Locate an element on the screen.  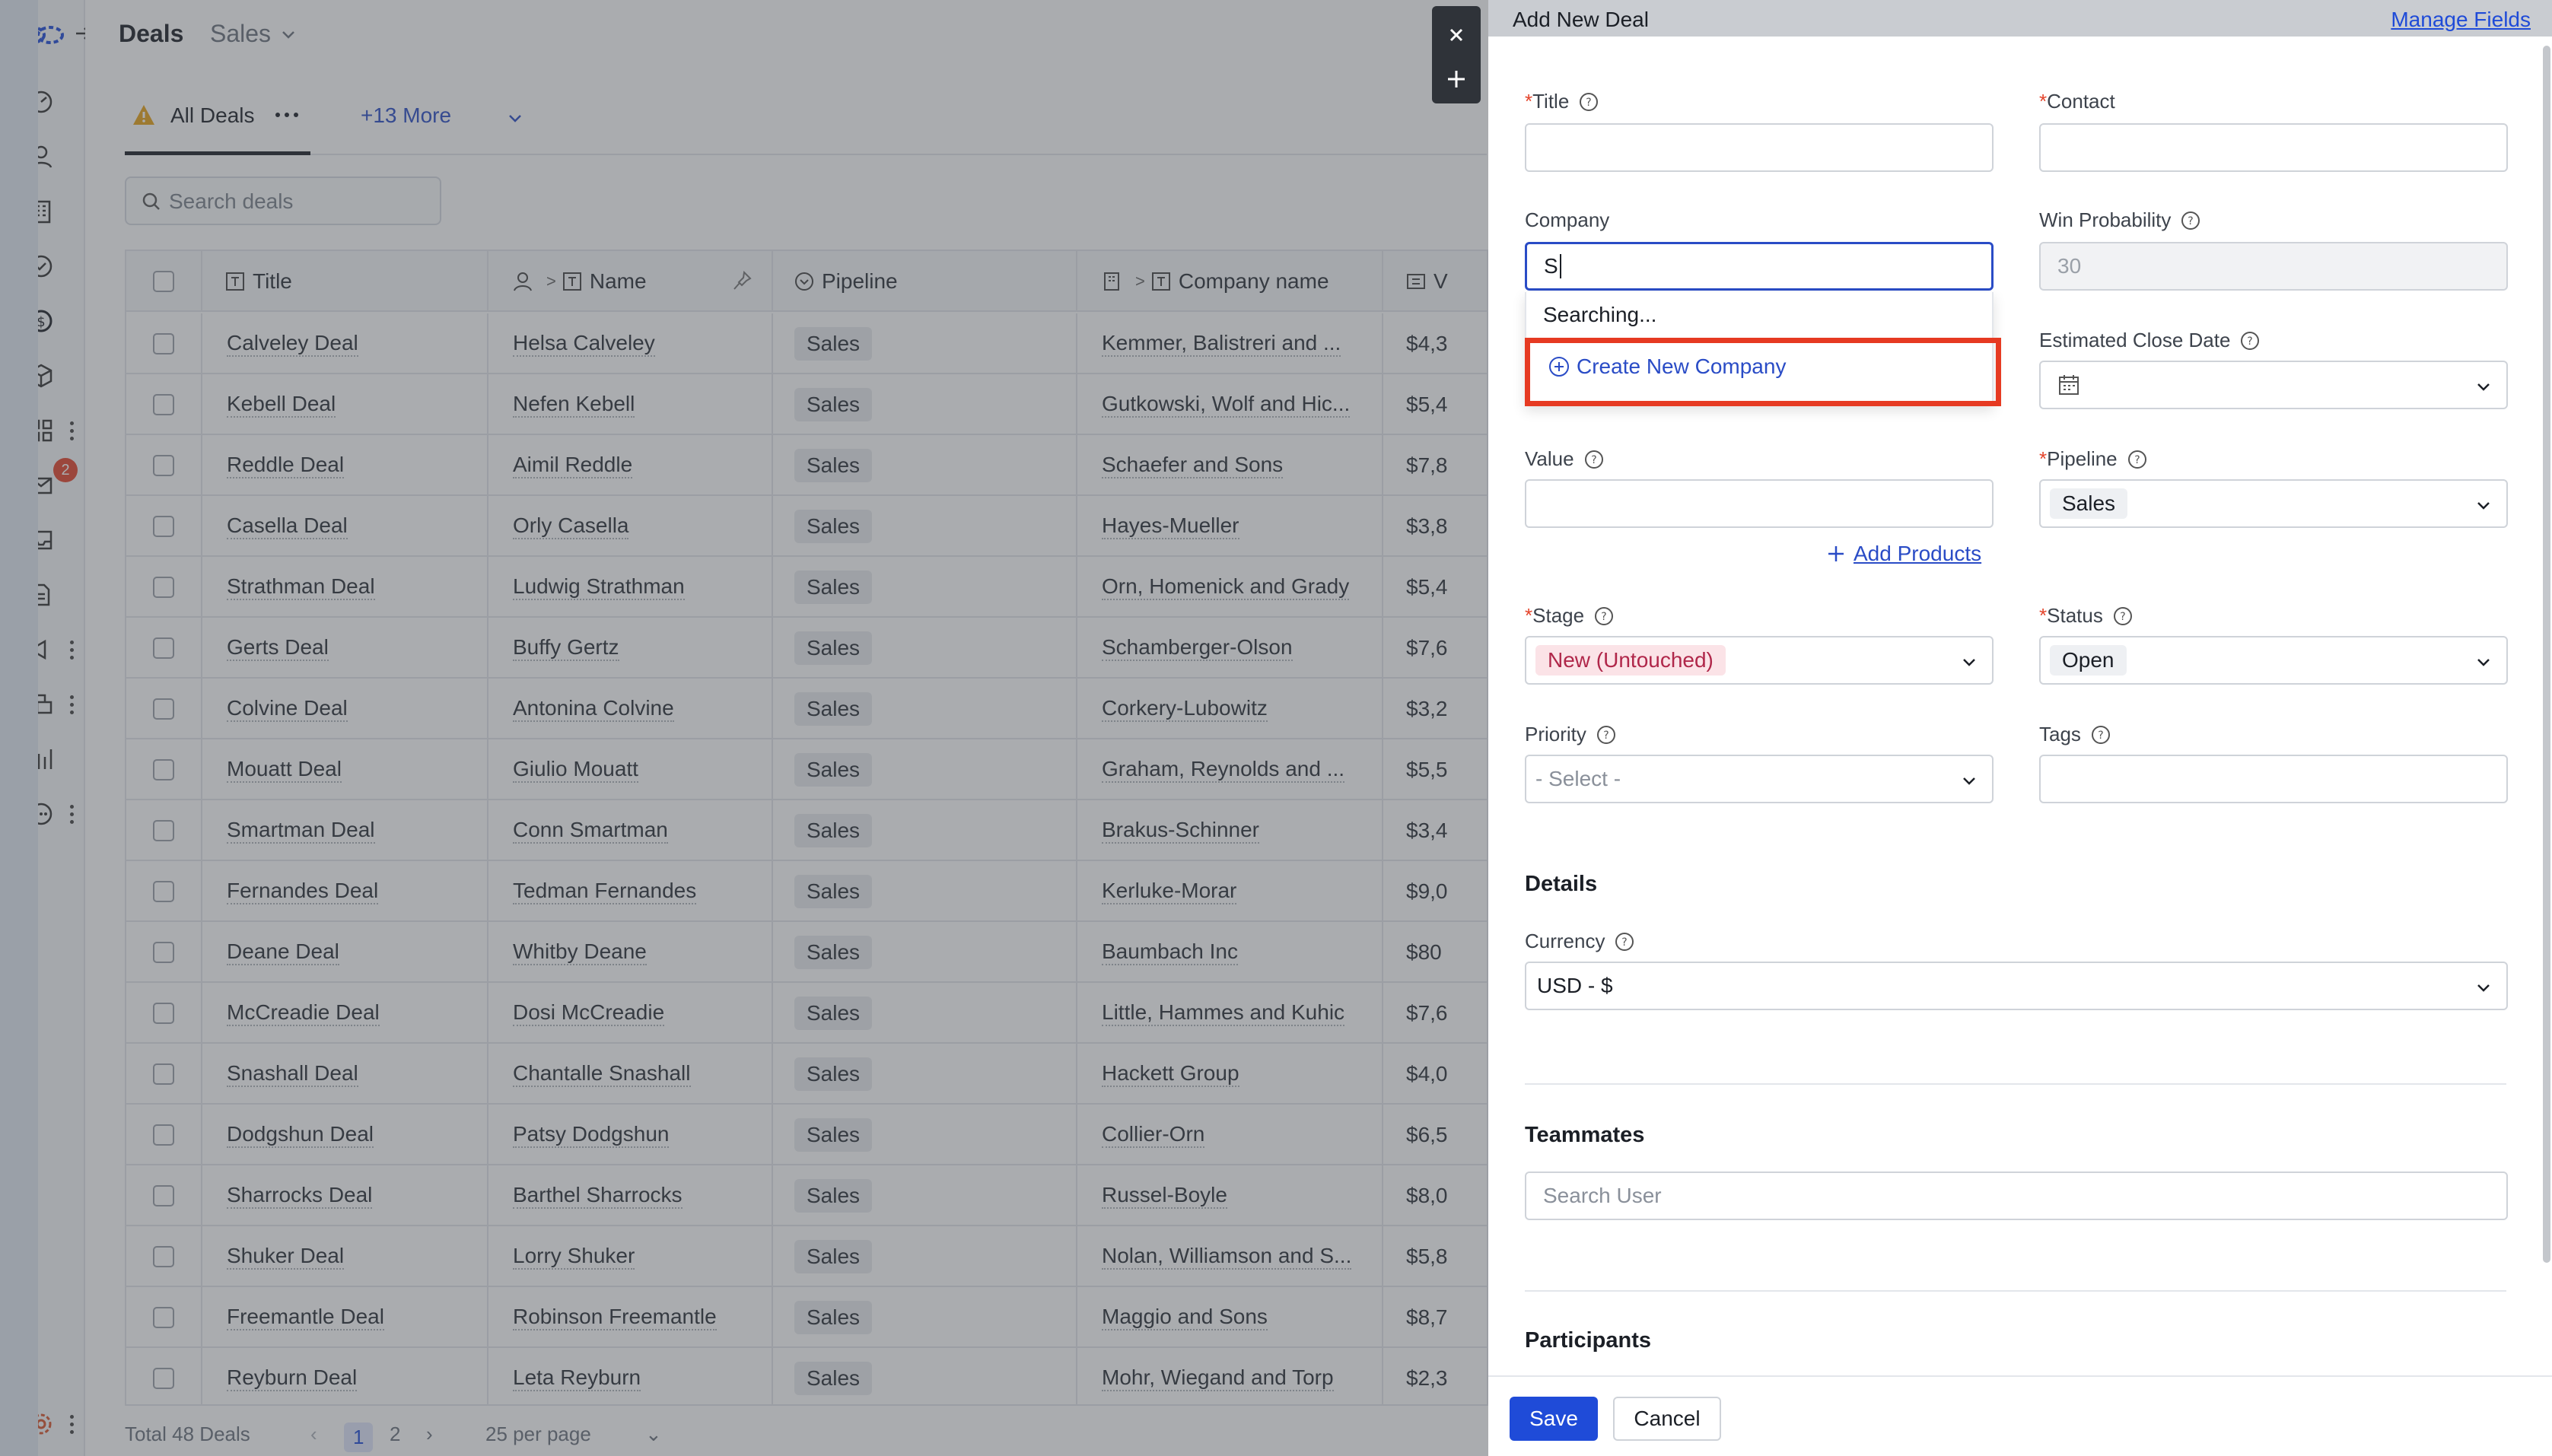
estimated-close-label: Estimated Close Date? is located at coordinates (2150, 340).